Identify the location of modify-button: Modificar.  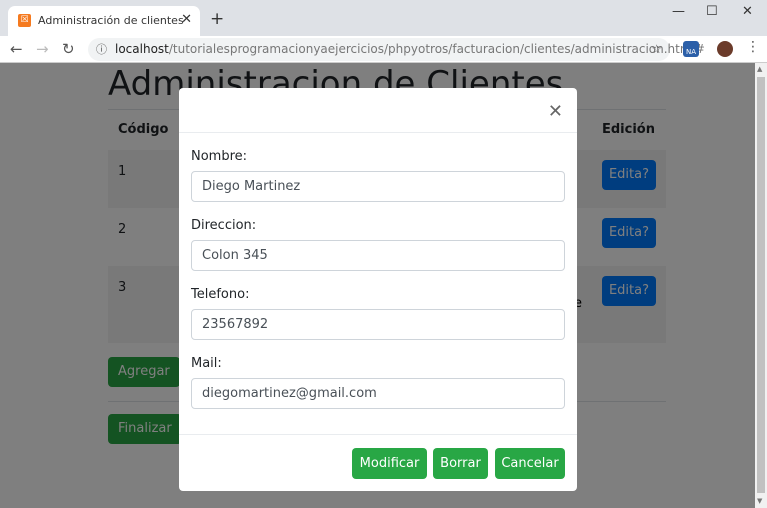
(389, 463).